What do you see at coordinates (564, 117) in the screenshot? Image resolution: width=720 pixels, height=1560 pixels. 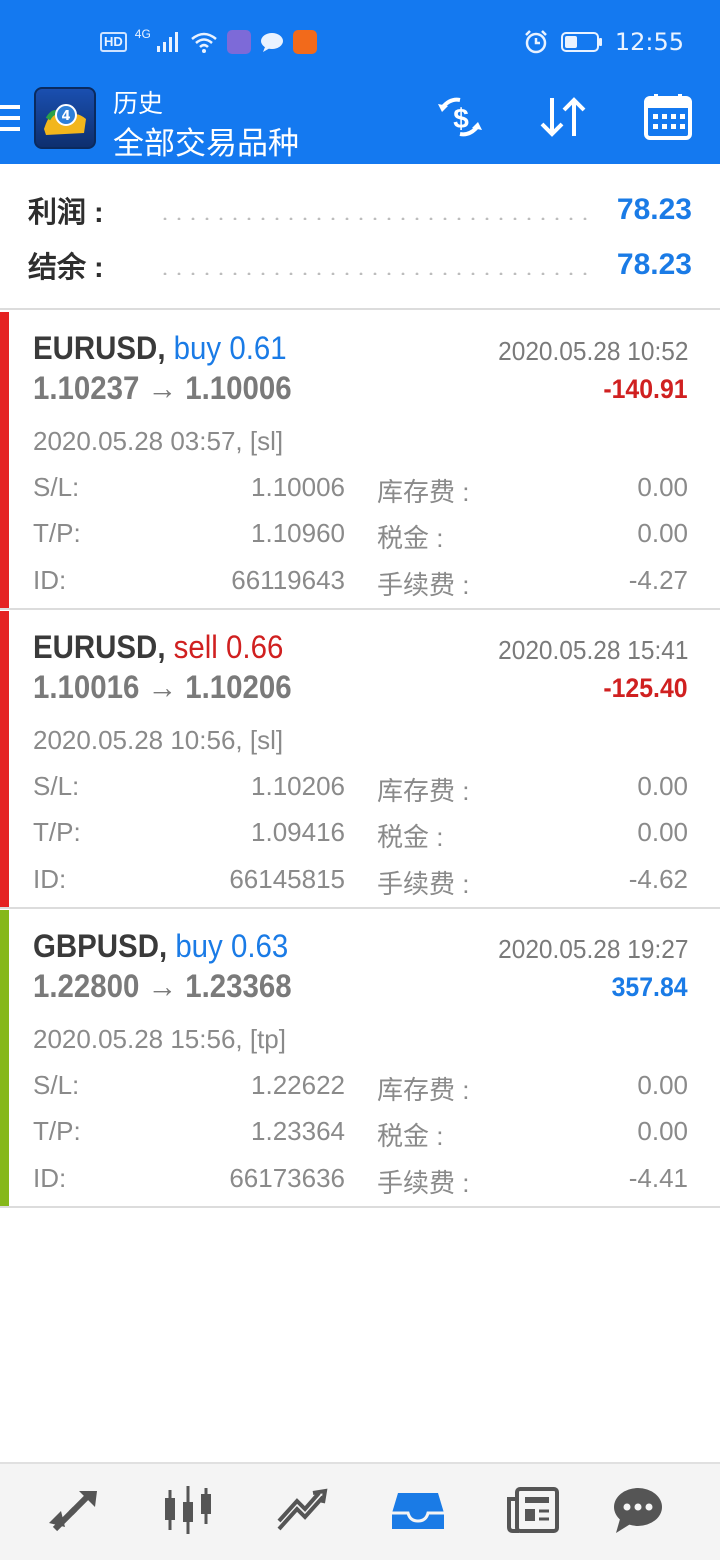 I see `sort-icon` at bounding box center [564, 117].